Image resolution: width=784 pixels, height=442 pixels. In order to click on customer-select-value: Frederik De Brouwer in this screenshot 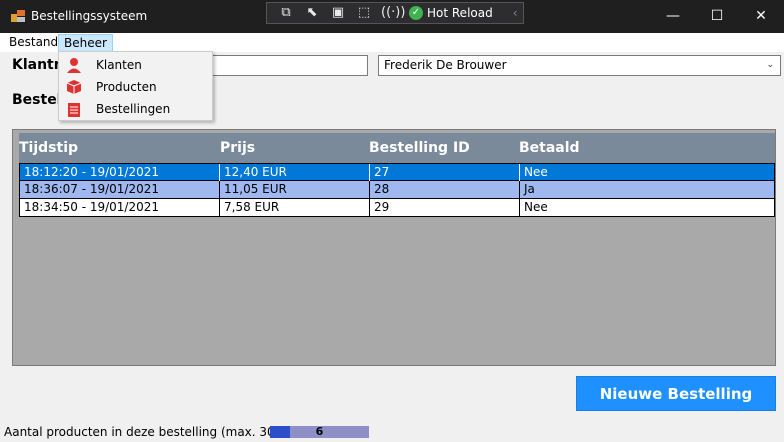, I will do `click(445, 65)`.